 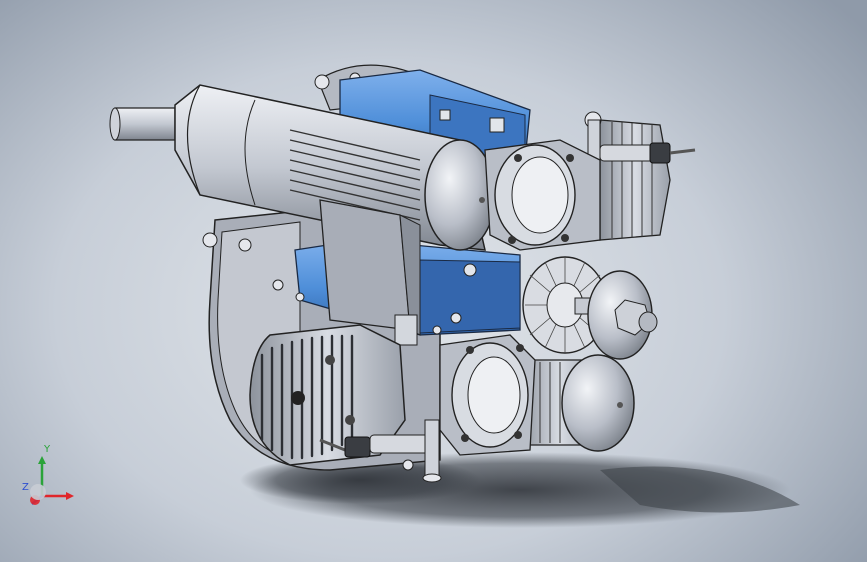 I want to click on y-axis-label: Y, so click(x=47, y=449).